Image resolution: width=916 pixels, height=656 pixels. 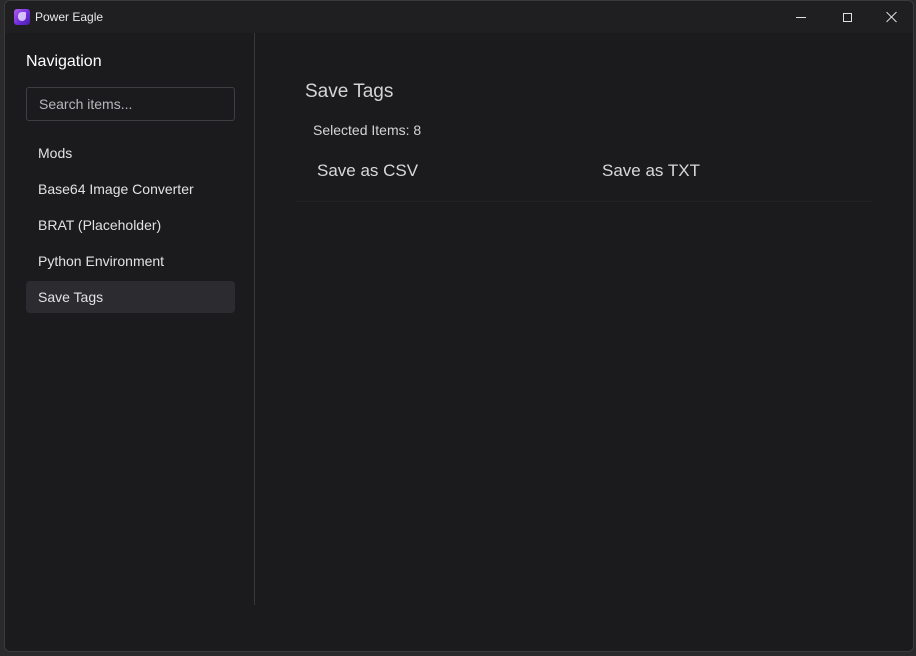 I want to click on page-title: Save Tags, so click(x=349, y=91).